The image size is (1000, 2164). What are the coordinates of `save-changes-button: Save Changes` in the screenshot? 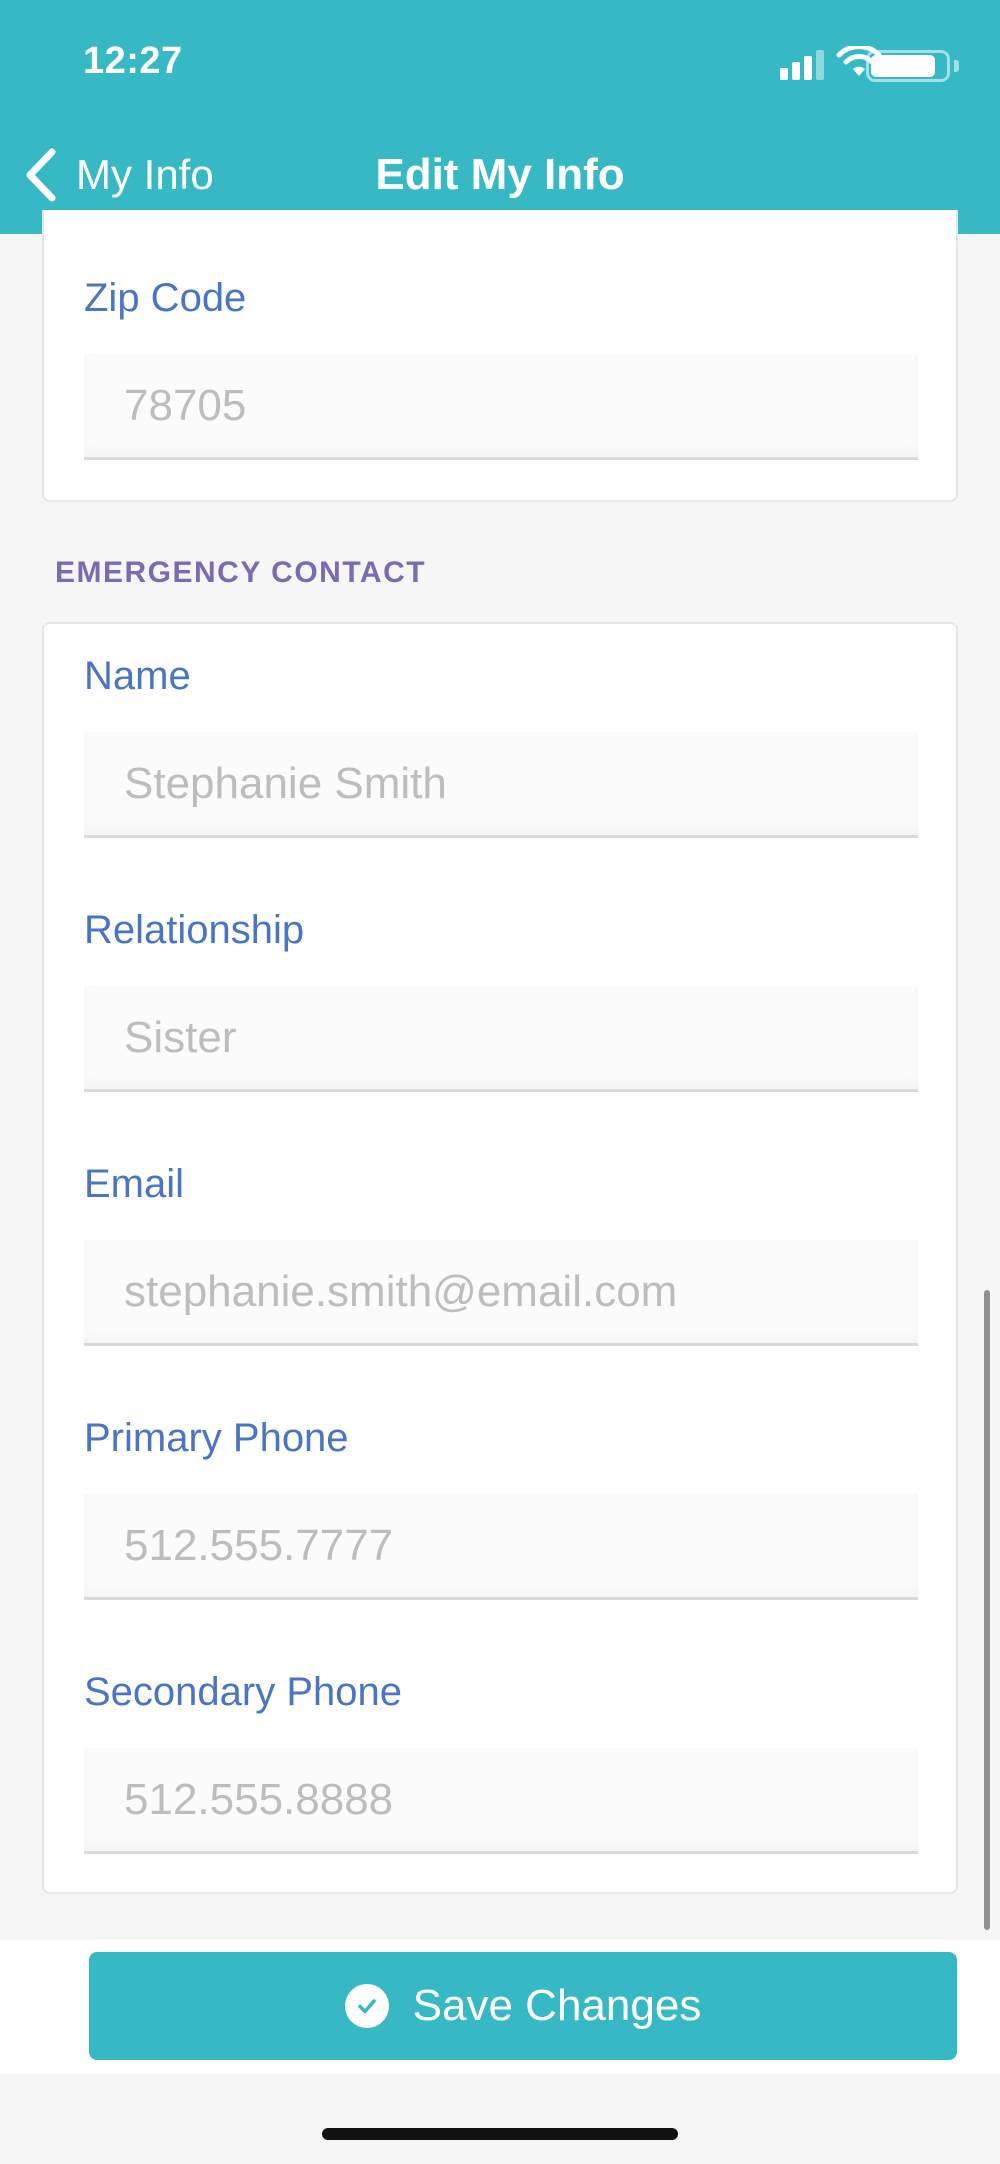 It's located at (523, 2006).